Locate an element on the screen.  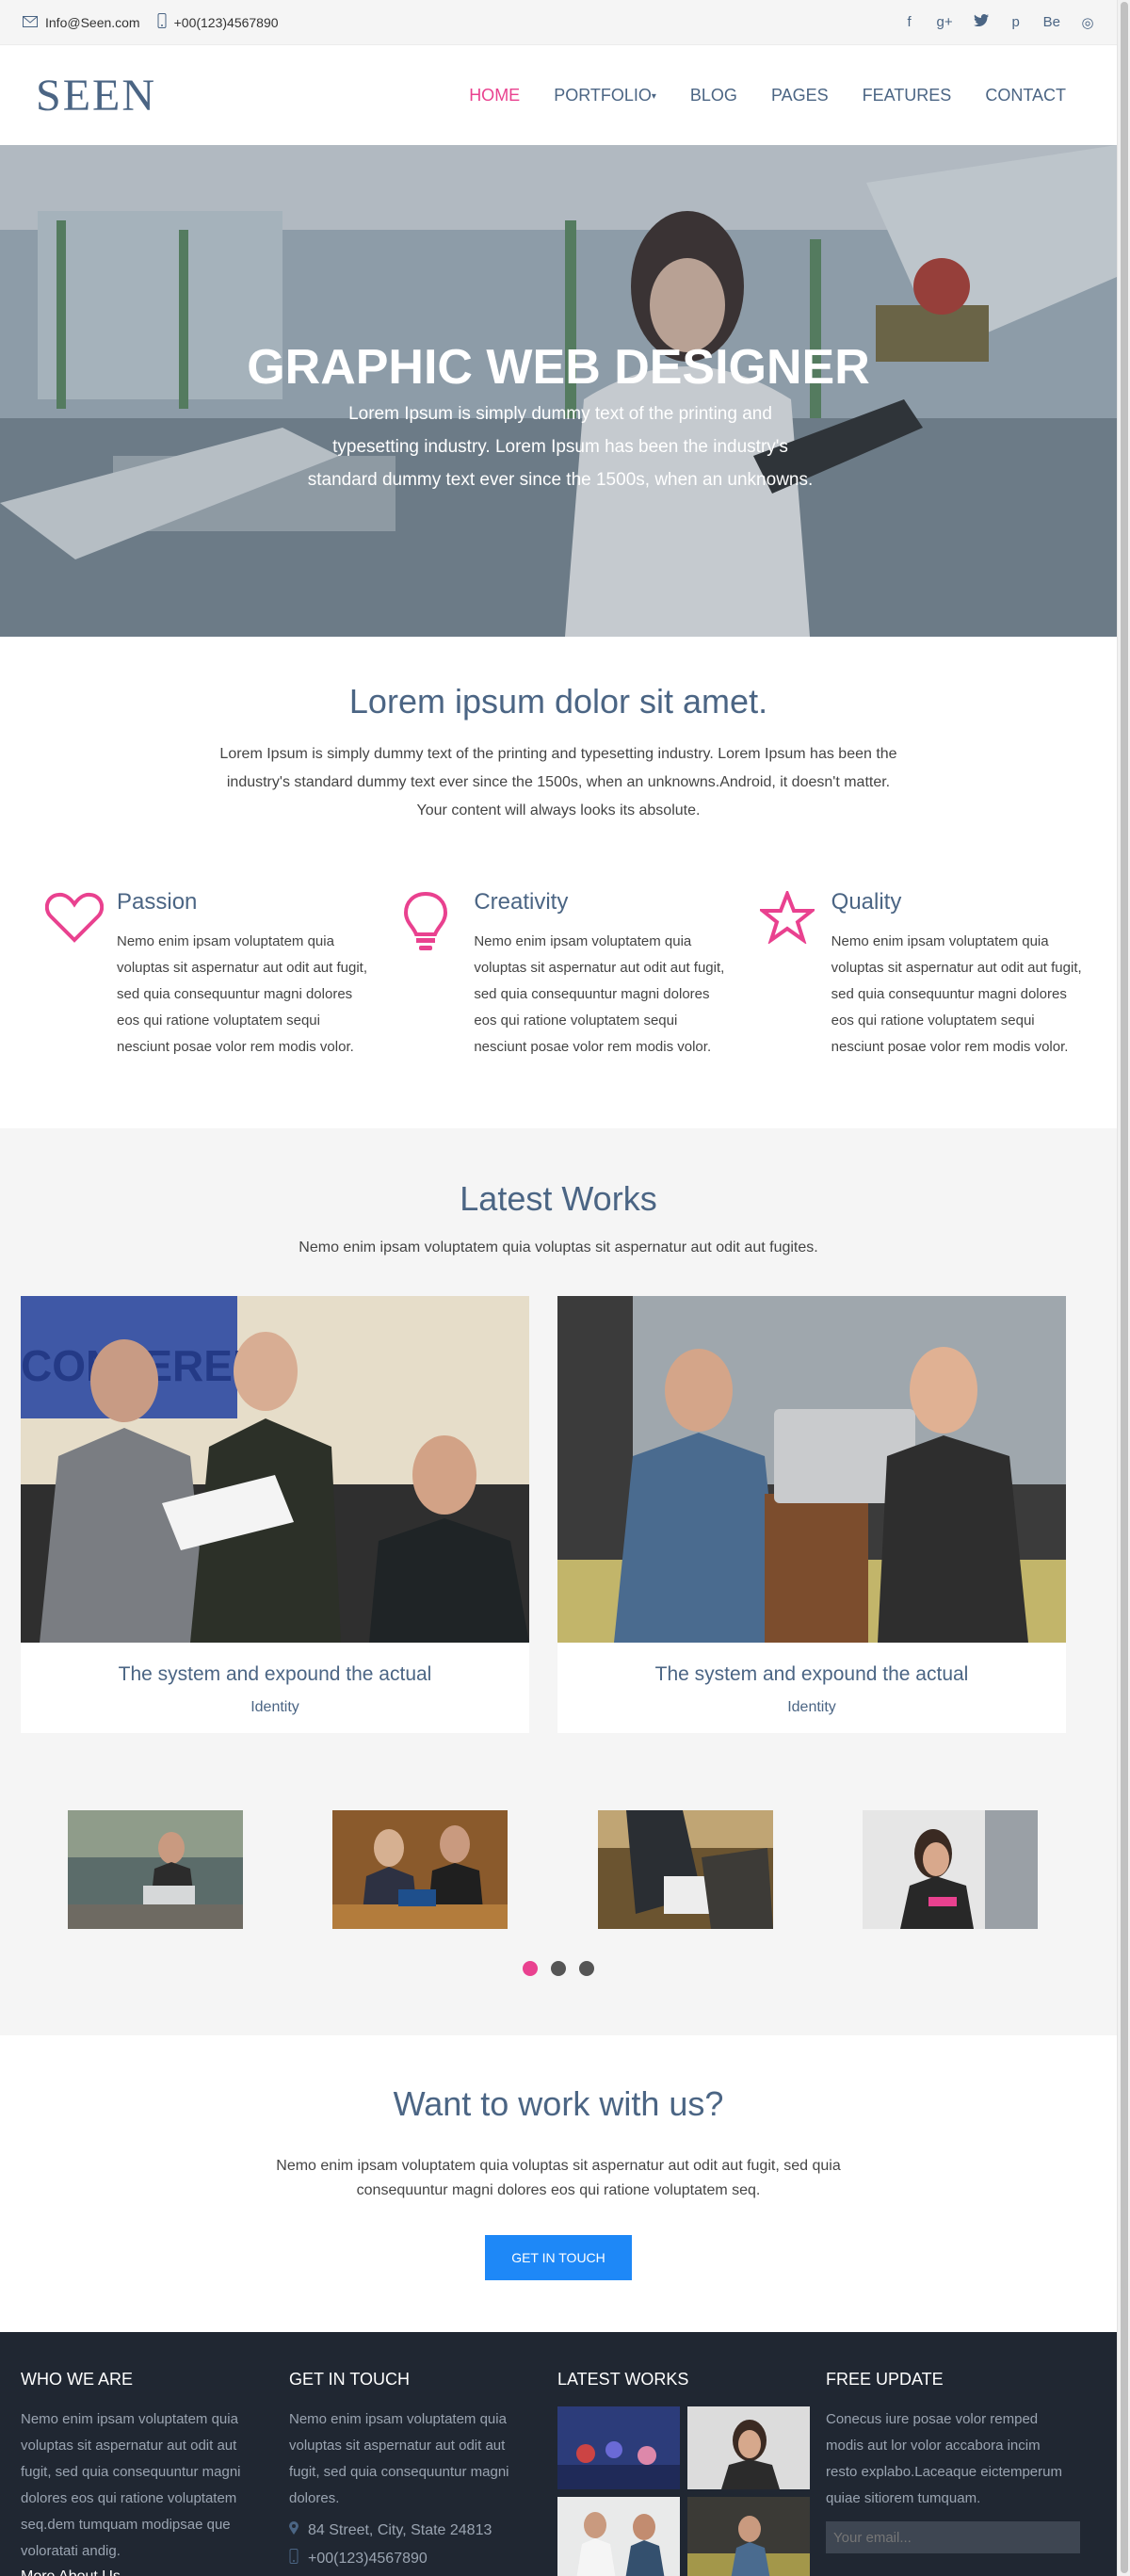
scrollbar-thumb is located at coordinates (1124, 1287).